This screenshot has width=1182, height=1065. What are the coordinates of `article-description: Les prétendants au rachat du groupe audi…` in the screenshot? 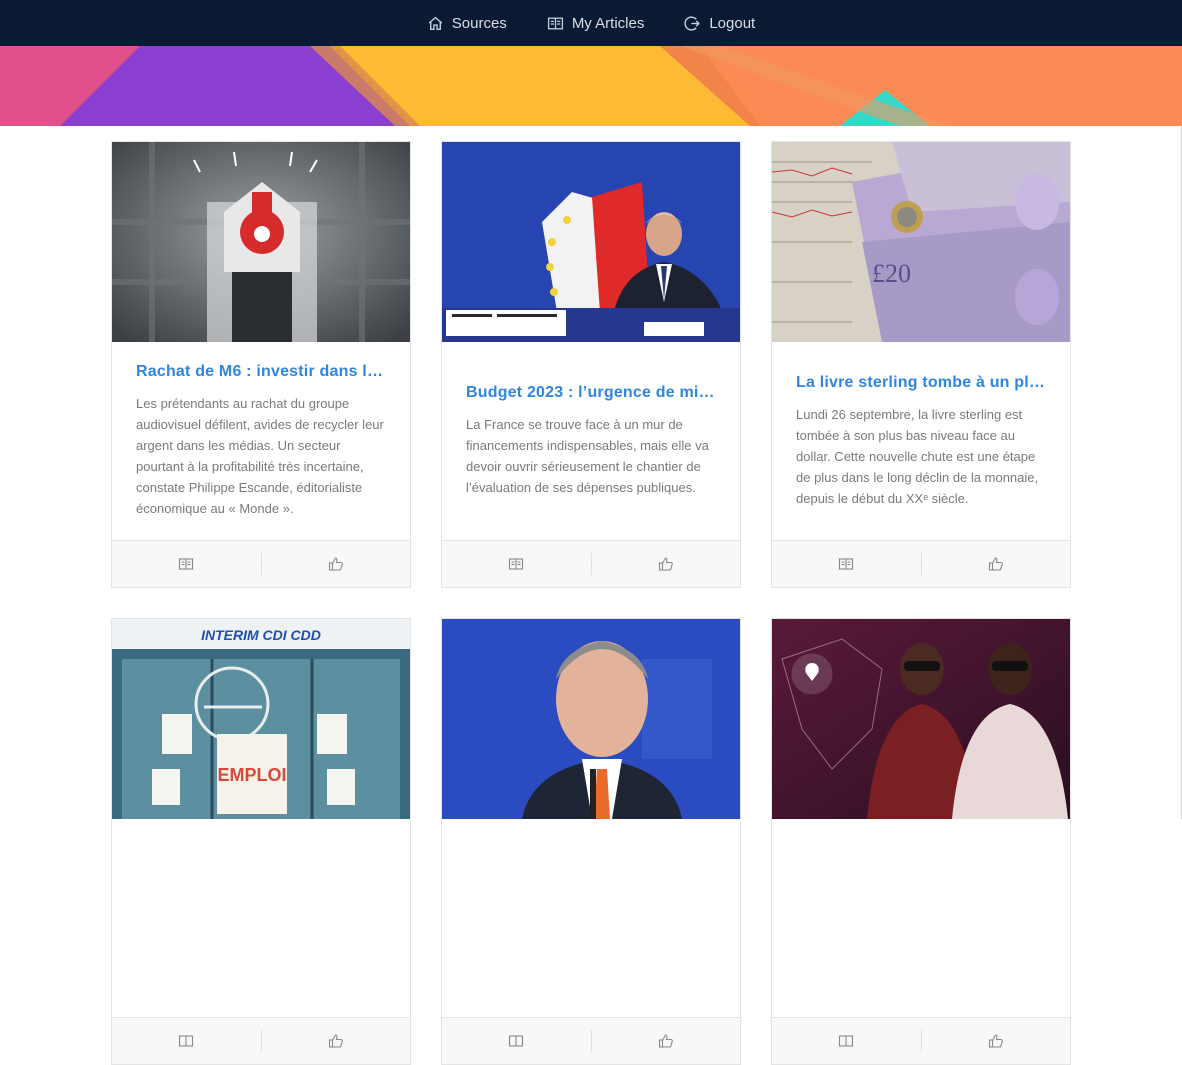 It's located at (260, 456).